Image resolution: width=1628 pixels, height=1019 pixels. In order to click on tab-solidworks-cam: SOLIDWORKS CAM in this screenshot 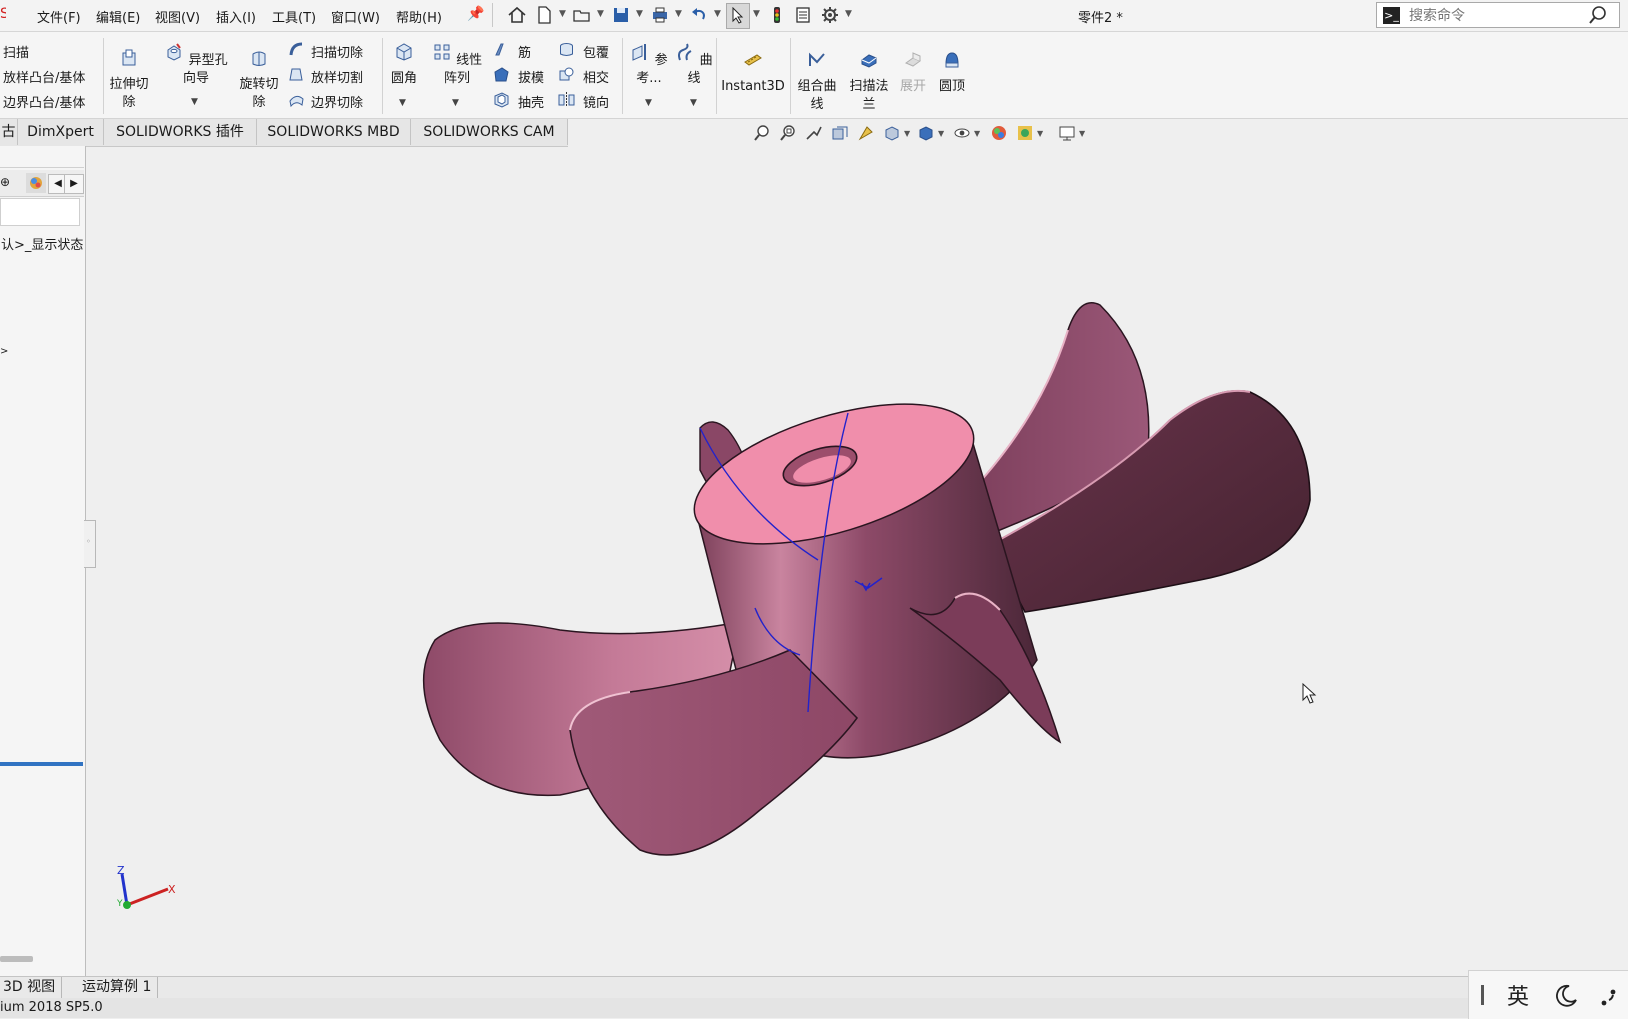, I will do `click(489, 132)`.